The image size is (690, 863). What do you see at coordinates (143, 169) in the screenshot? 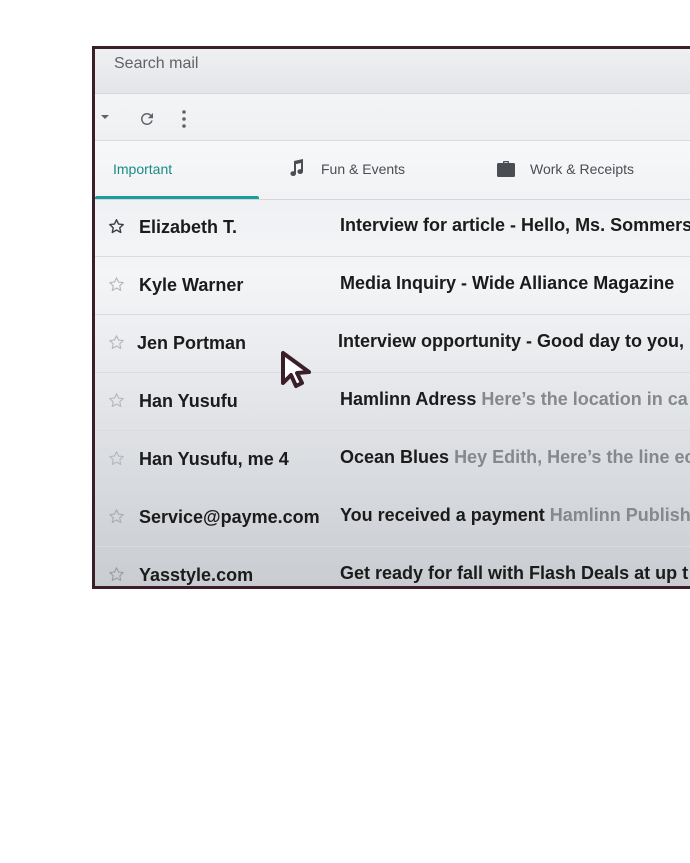
I see `tab-label: Important` at bounding box center [143, 169].